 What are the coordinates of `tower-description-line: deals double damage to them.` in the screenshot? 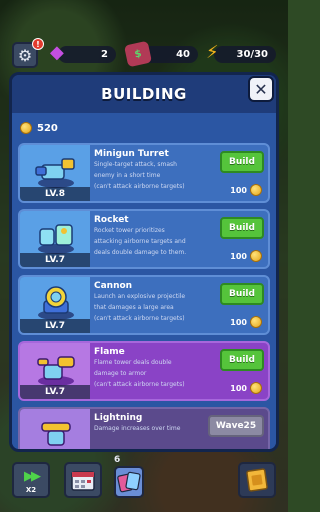 It's located at (140, 252).